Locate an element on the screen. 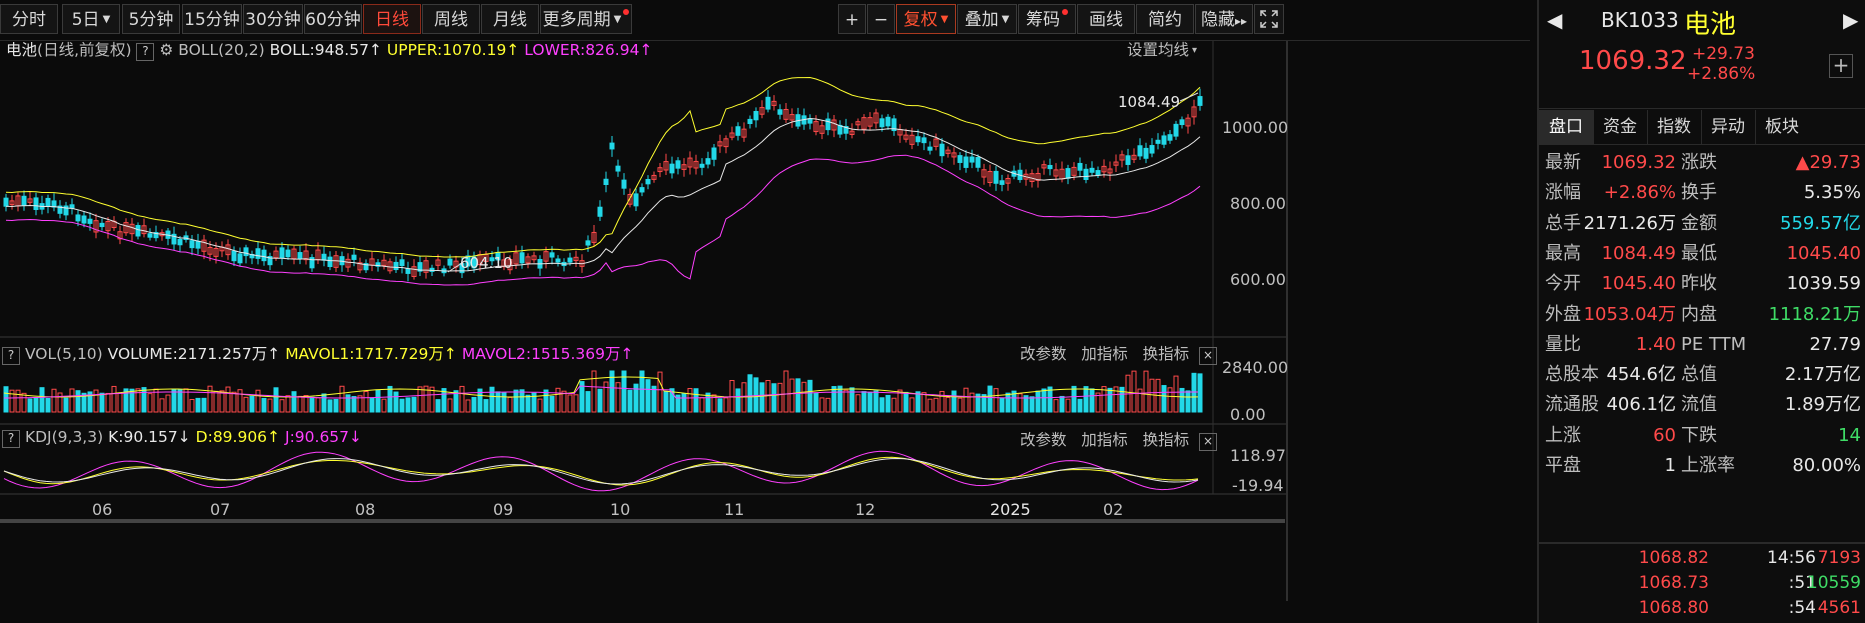 The image size is (1865, 623). settings-icon: ⚙ is located at coordinates (166, 50).